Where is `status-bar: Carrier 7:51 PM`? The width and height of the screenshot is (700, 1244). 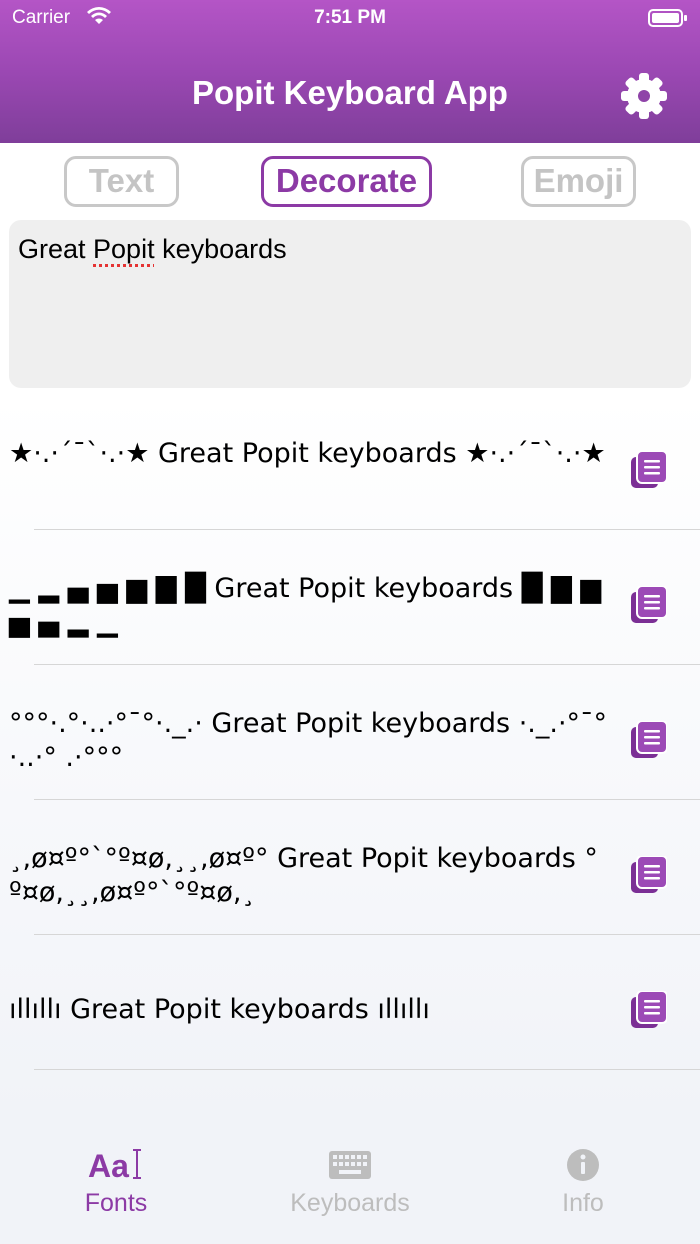 status-bar: Carrier 7:51 PM is located at coordinates (350, 18).